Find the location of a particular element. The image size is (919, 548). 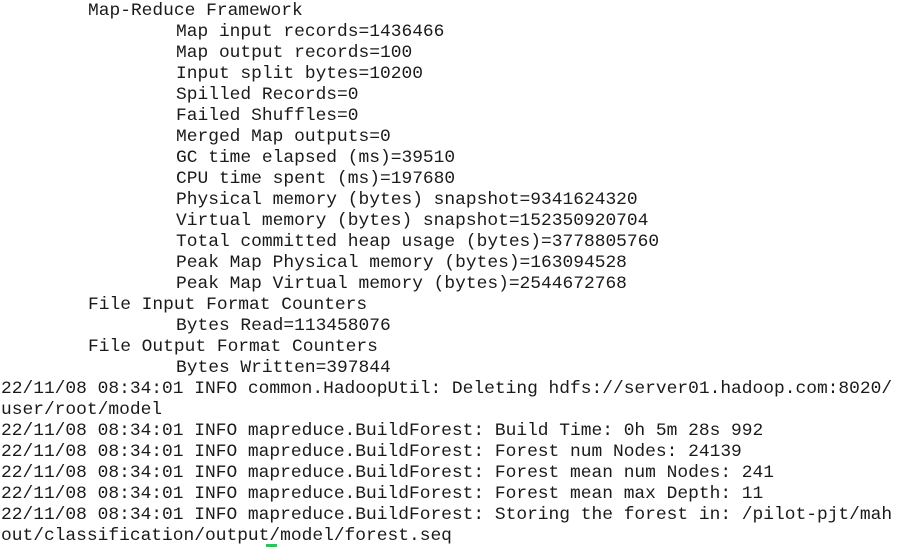

counter-line: Bytes Read=113458076 is located at coordinates (283, 326).